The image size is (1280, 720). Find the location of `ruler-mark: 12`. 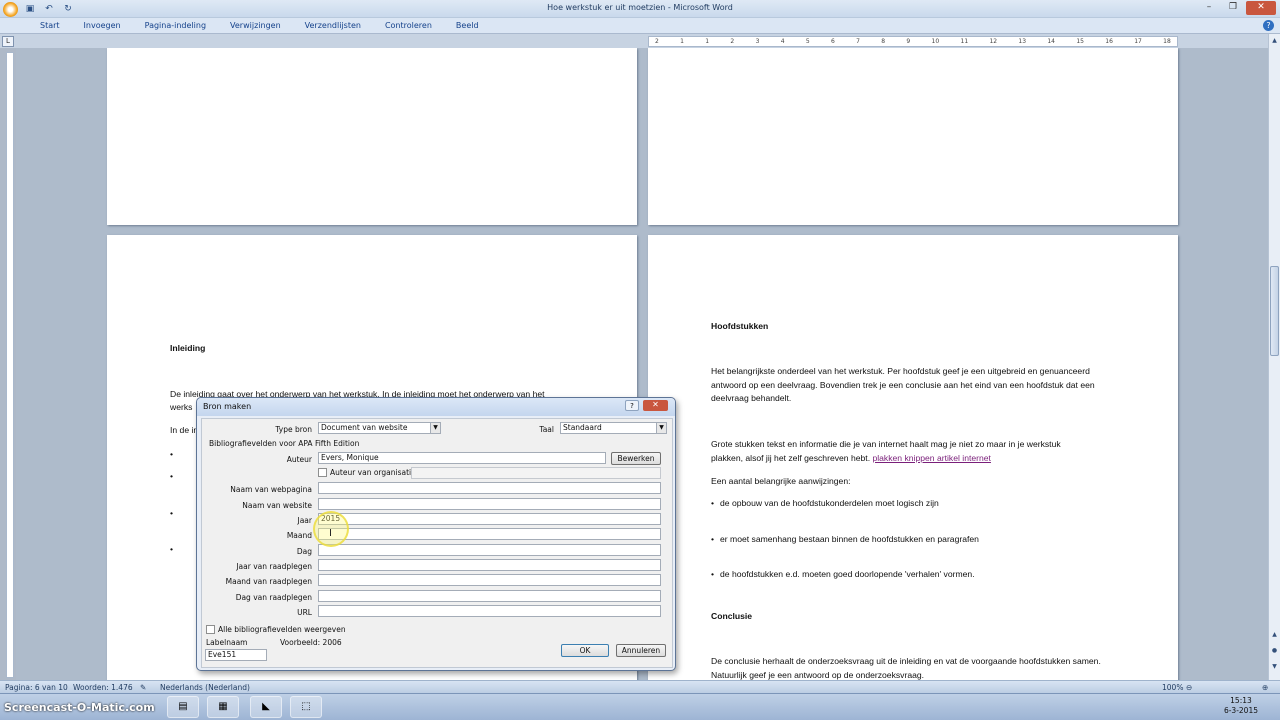

ruler-mark: 12 is located at coordinates (993, 41).